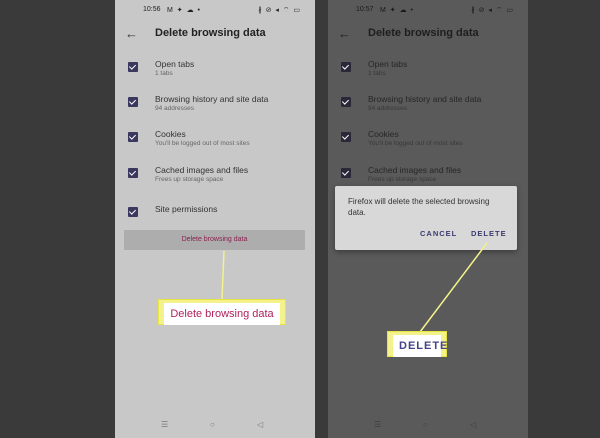 The height and width of the screenshot is (438, 600). I want to click on delete-button: DELETE, so click(489, 233).